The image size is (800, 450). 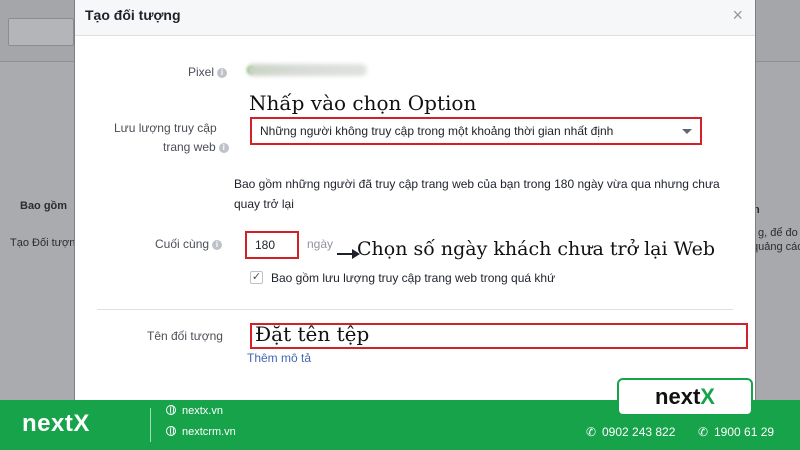 What do you see at coordinates (707, 396) in the screenshot?
I see `logo-suffix: X` at bounding box center [707, 396].